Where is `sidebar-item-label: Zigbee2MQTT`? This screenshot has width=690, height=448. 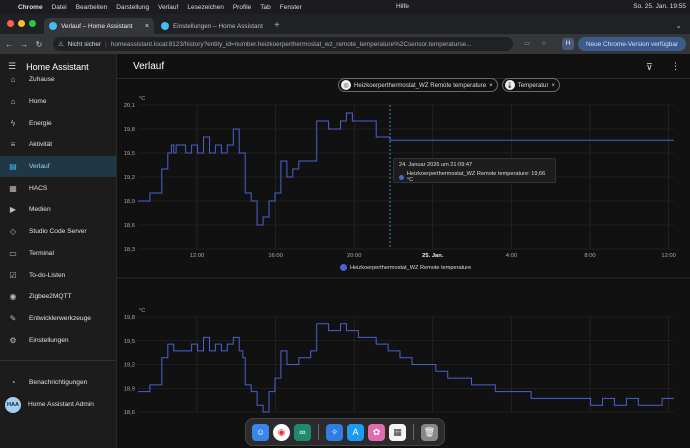
sidebar-item-label: Zigbee2MQTT is located at coordinates (50, 297).